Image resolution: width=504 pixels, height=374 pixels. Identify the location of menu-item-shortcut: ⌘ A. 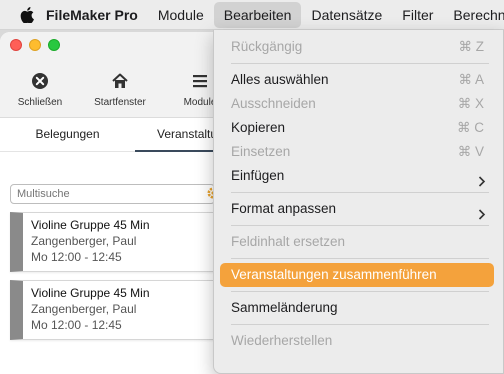
(471, 79).